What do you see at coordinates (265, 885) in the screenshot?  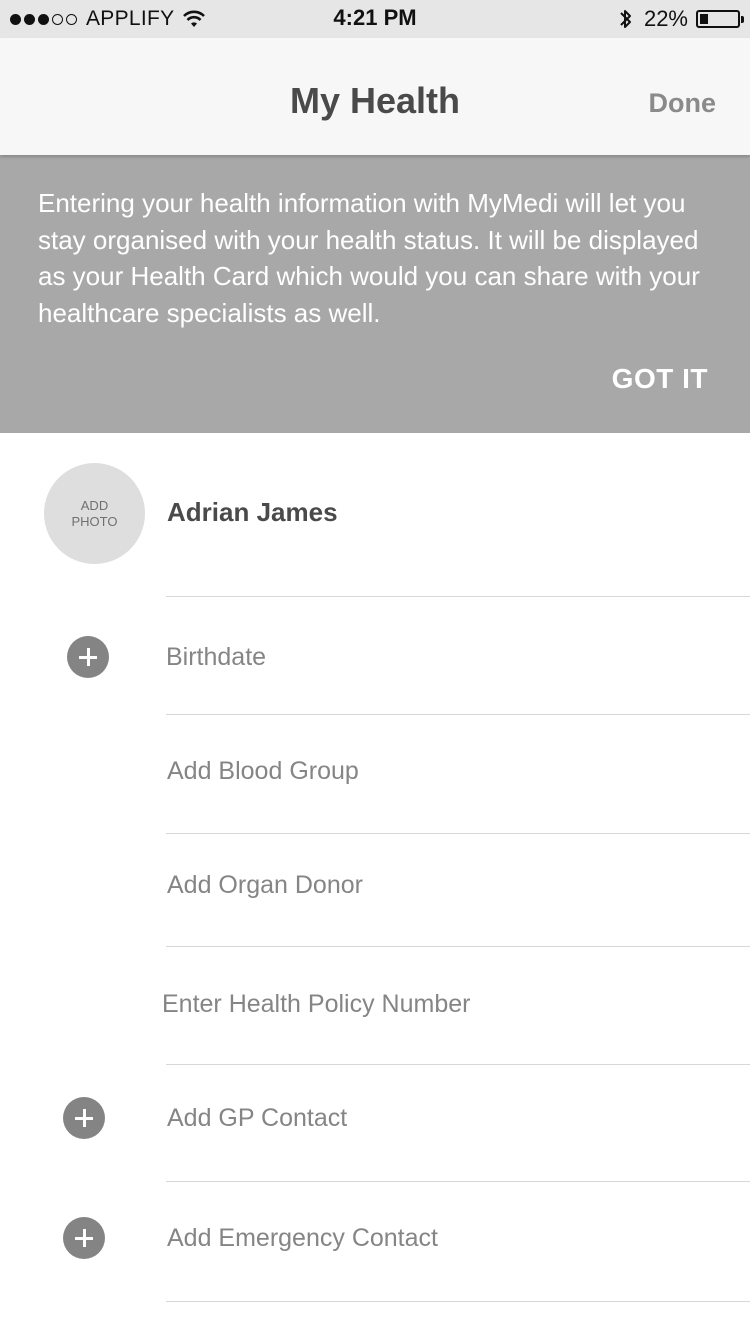 I see `organ-donor-label: Add Organ Donor` at bounding box center [265, 885].